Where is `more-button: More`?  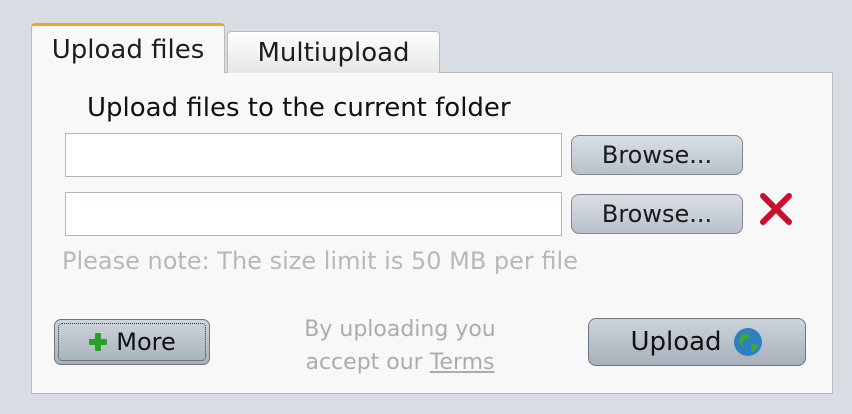
more-button: More is located at coordinates (132, 342).